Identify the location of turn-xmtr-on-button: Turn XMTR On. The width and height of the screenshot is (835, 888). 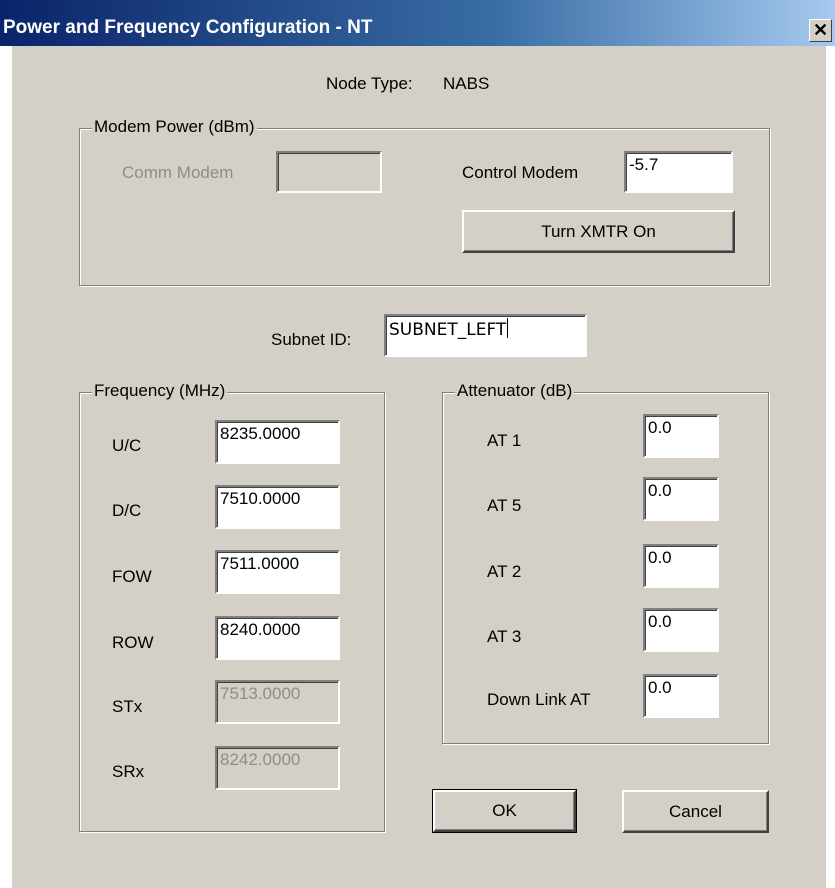
(598, 231).